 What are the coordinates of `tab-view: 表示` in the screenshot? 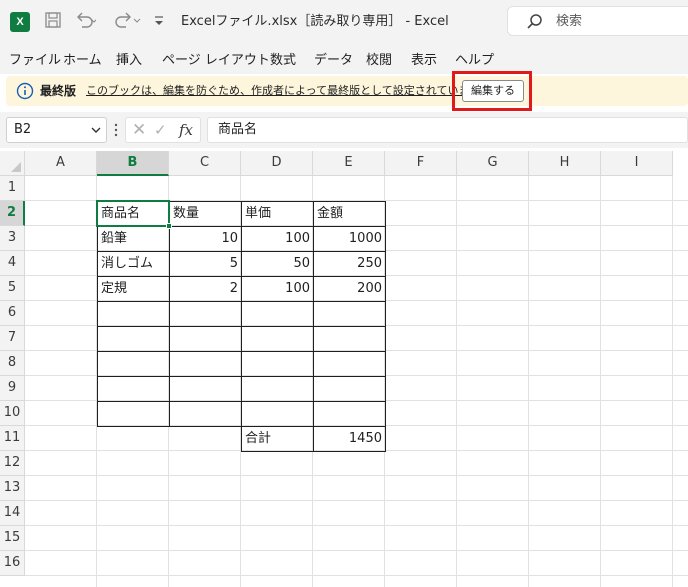 It's located at (424, 61).